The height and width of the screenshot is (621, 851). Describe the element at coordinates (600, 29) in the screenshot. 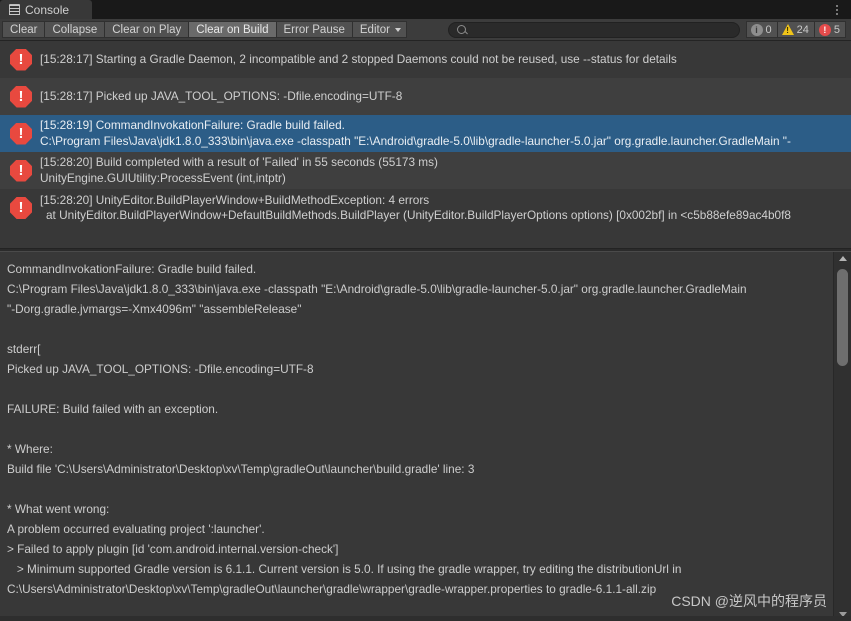

I see `search-input` at that location.